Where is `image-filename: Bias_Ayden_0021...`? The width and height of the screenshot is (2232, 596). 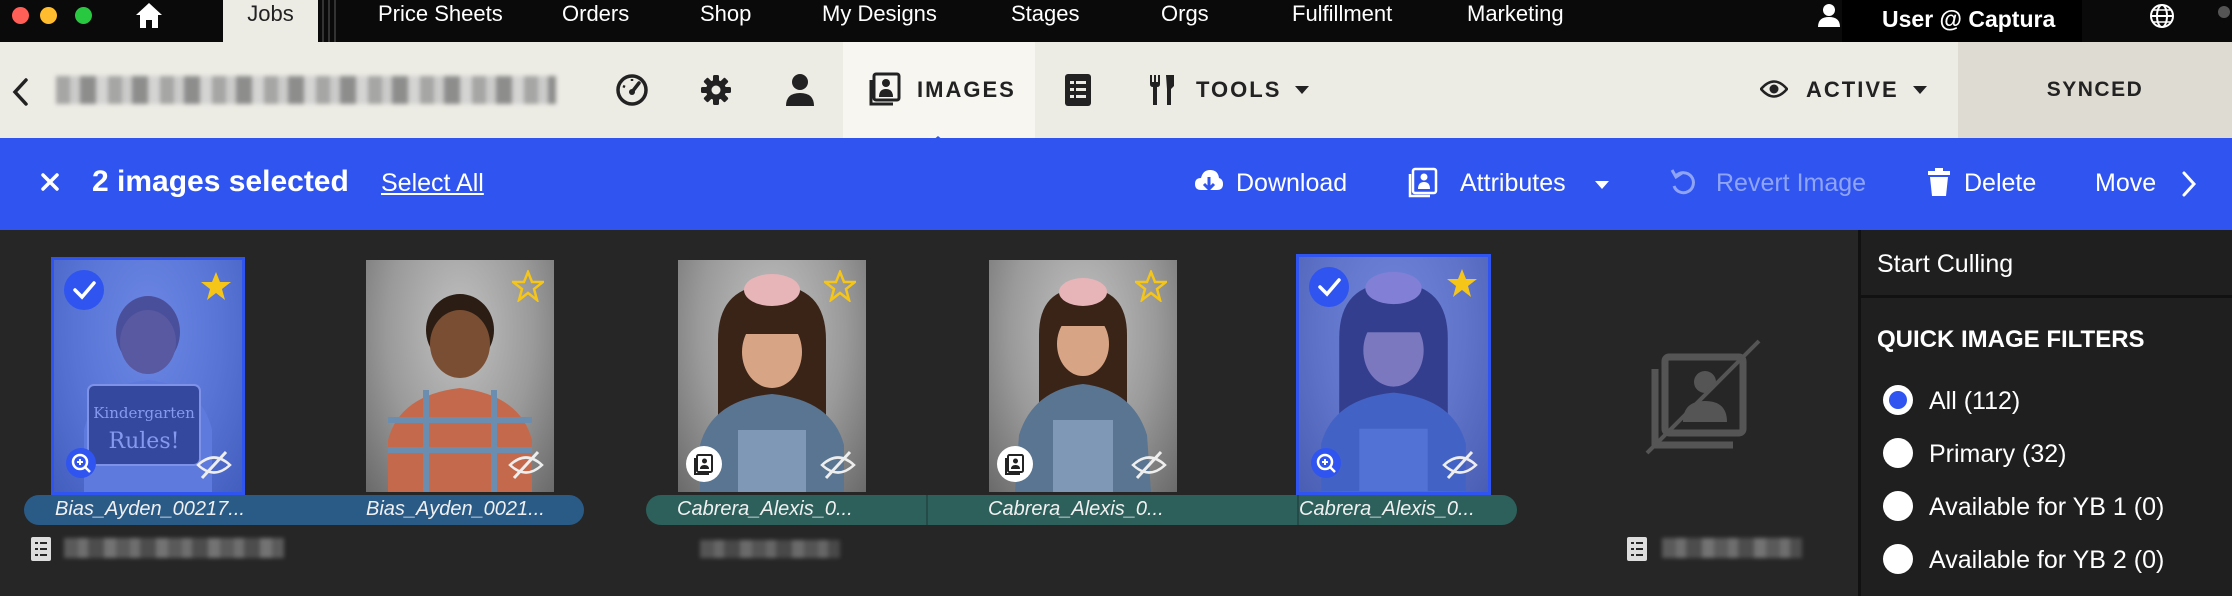 image-filename: Bias_Ayden_0021... is located at coordinates (455, 509).